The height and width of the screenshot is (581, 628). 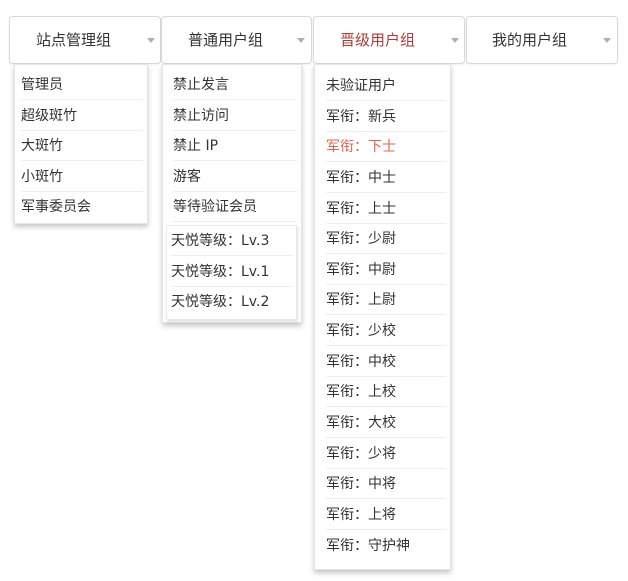 I want to click on tab-label: 我的用户组, so click(x=530, y=40).